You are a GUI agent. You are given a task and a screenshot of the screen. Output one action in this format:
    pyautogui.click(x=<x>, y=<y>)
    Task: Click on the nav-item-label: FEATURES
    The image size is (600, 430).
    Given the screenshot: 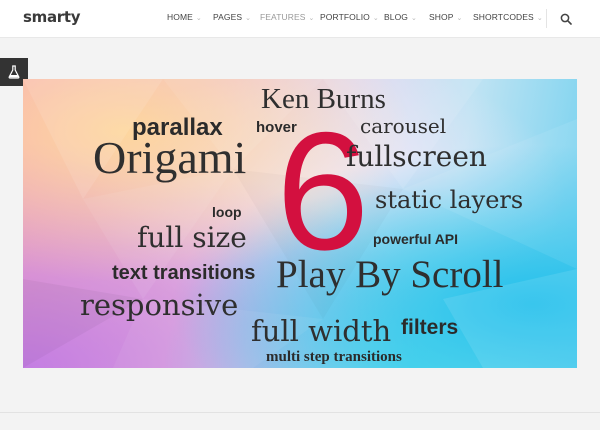 What is the action you would take?
    pyautogui.click(x=283, y=17)
    